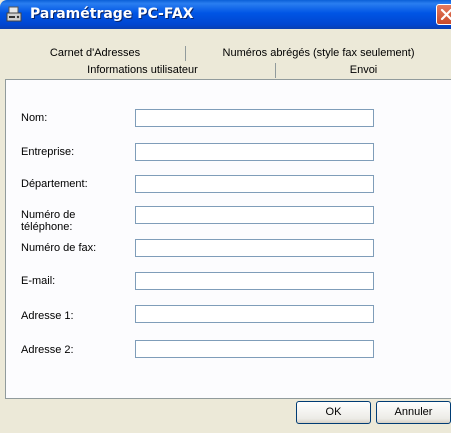 This screenshot has width=451, height=433. I want to click on nom-field, so click(254, 118).